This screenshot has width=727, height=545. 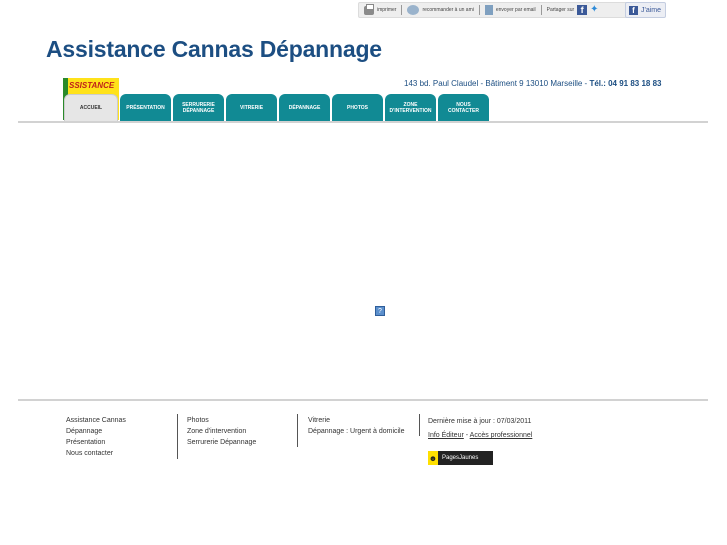 I want to click on print-link: imprimer, so click(x=380, y=9).